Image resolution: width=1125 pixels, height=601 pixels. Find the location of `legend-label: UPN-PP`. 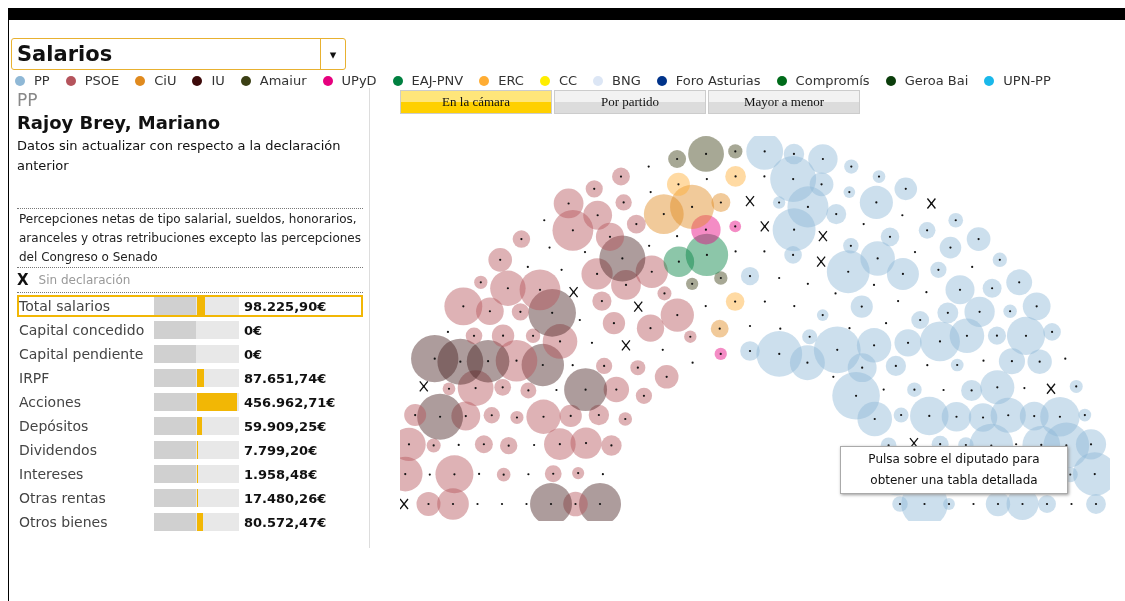

legend-label: UPN-PP is located at coordinates (1027, 80).